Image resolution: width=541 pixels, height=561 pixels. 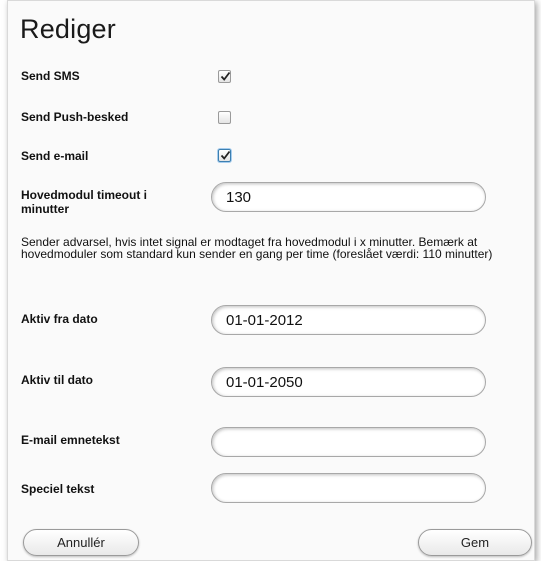 I want to click on email-subject-label: E-mail emnetekst, so click(x=70, y=440).